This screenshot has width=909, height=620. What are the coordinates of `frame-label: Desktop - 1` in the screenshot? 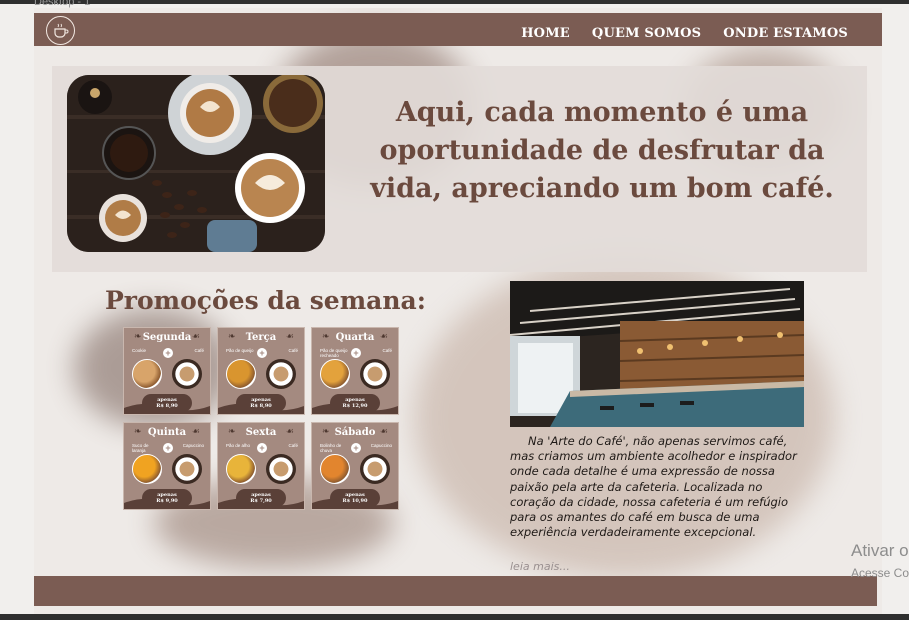 It's located at (62, 4).